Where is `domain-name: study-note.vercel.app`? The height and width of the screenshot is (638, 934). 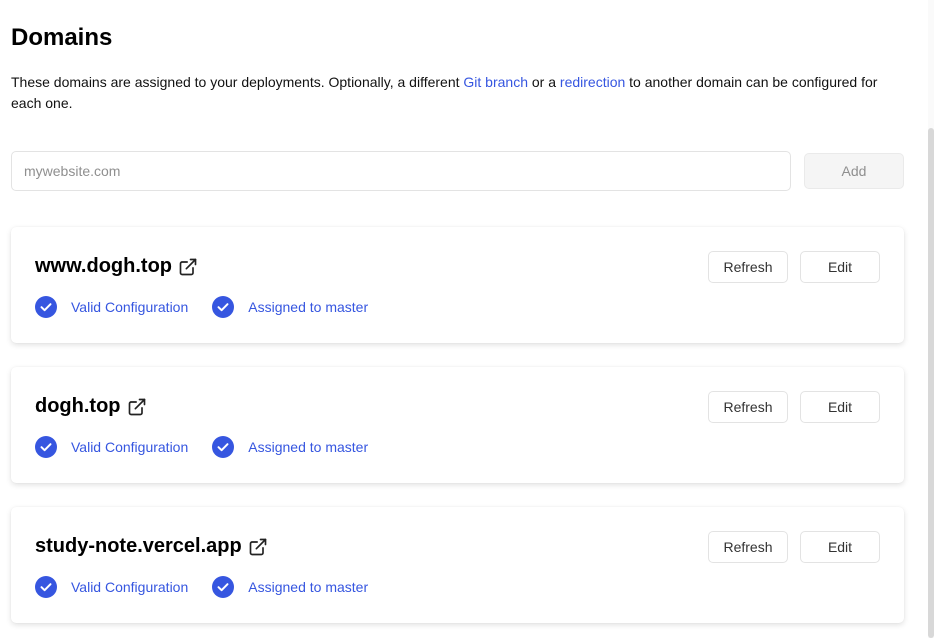 domain-name: study-note.vercel.app is located at coordinates (138, 546).